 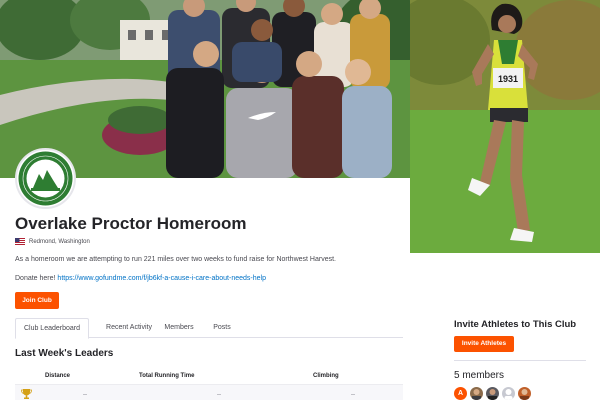 What do you see at coordinates (166, 376) in the screenshot?
I see `column-running-time: Total Running Time` at bounding box center [166, 376].